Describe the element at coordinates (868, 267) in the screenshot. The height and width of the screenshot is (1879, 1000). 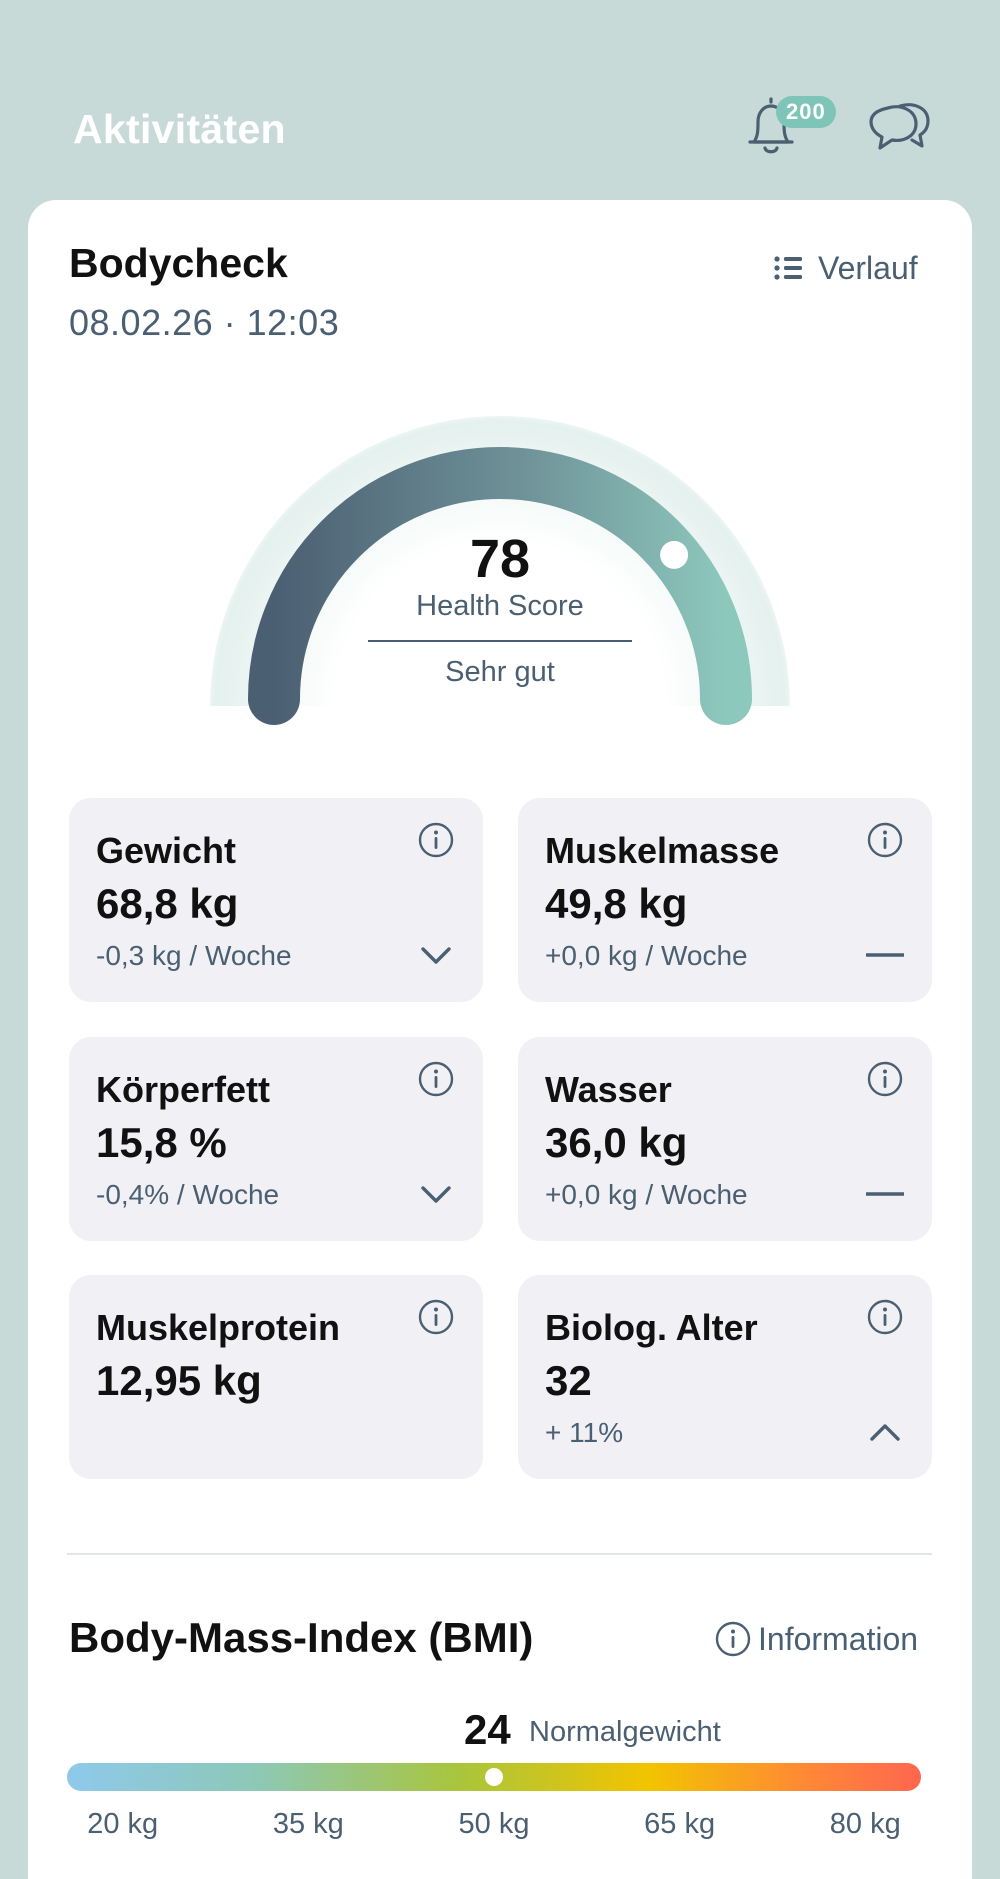
I see `history-label: Verlauf` at that location.